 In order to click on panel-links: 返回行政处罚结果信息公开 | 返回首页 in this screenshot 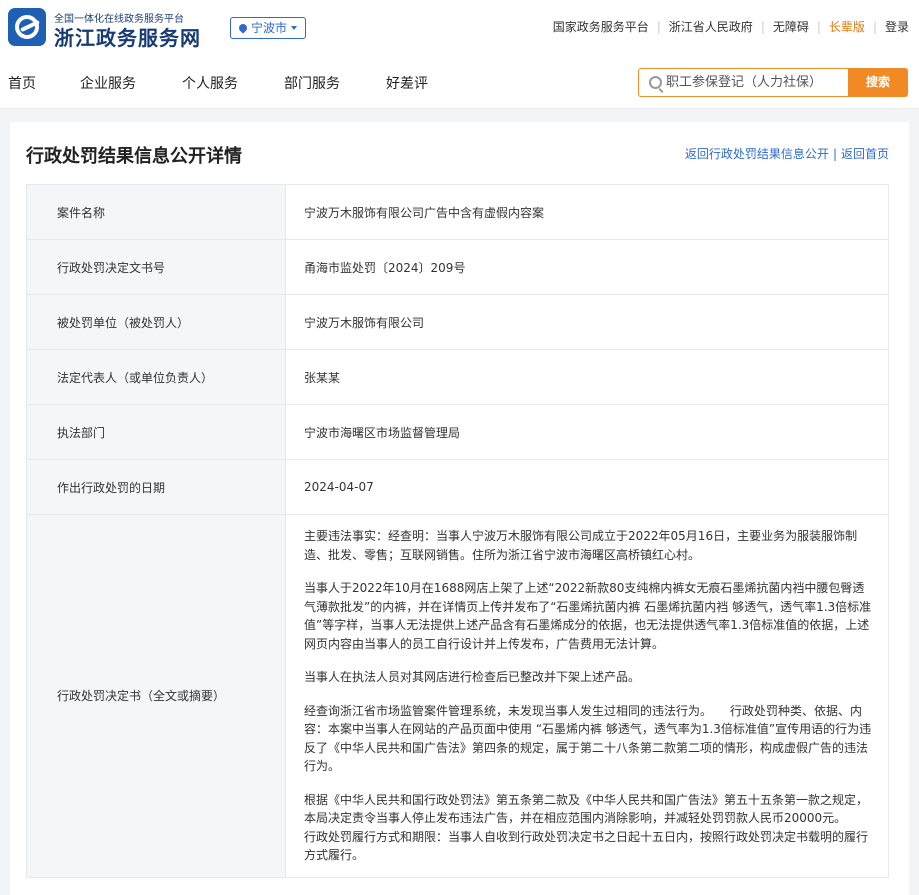, I will do `click(787, 153)`.